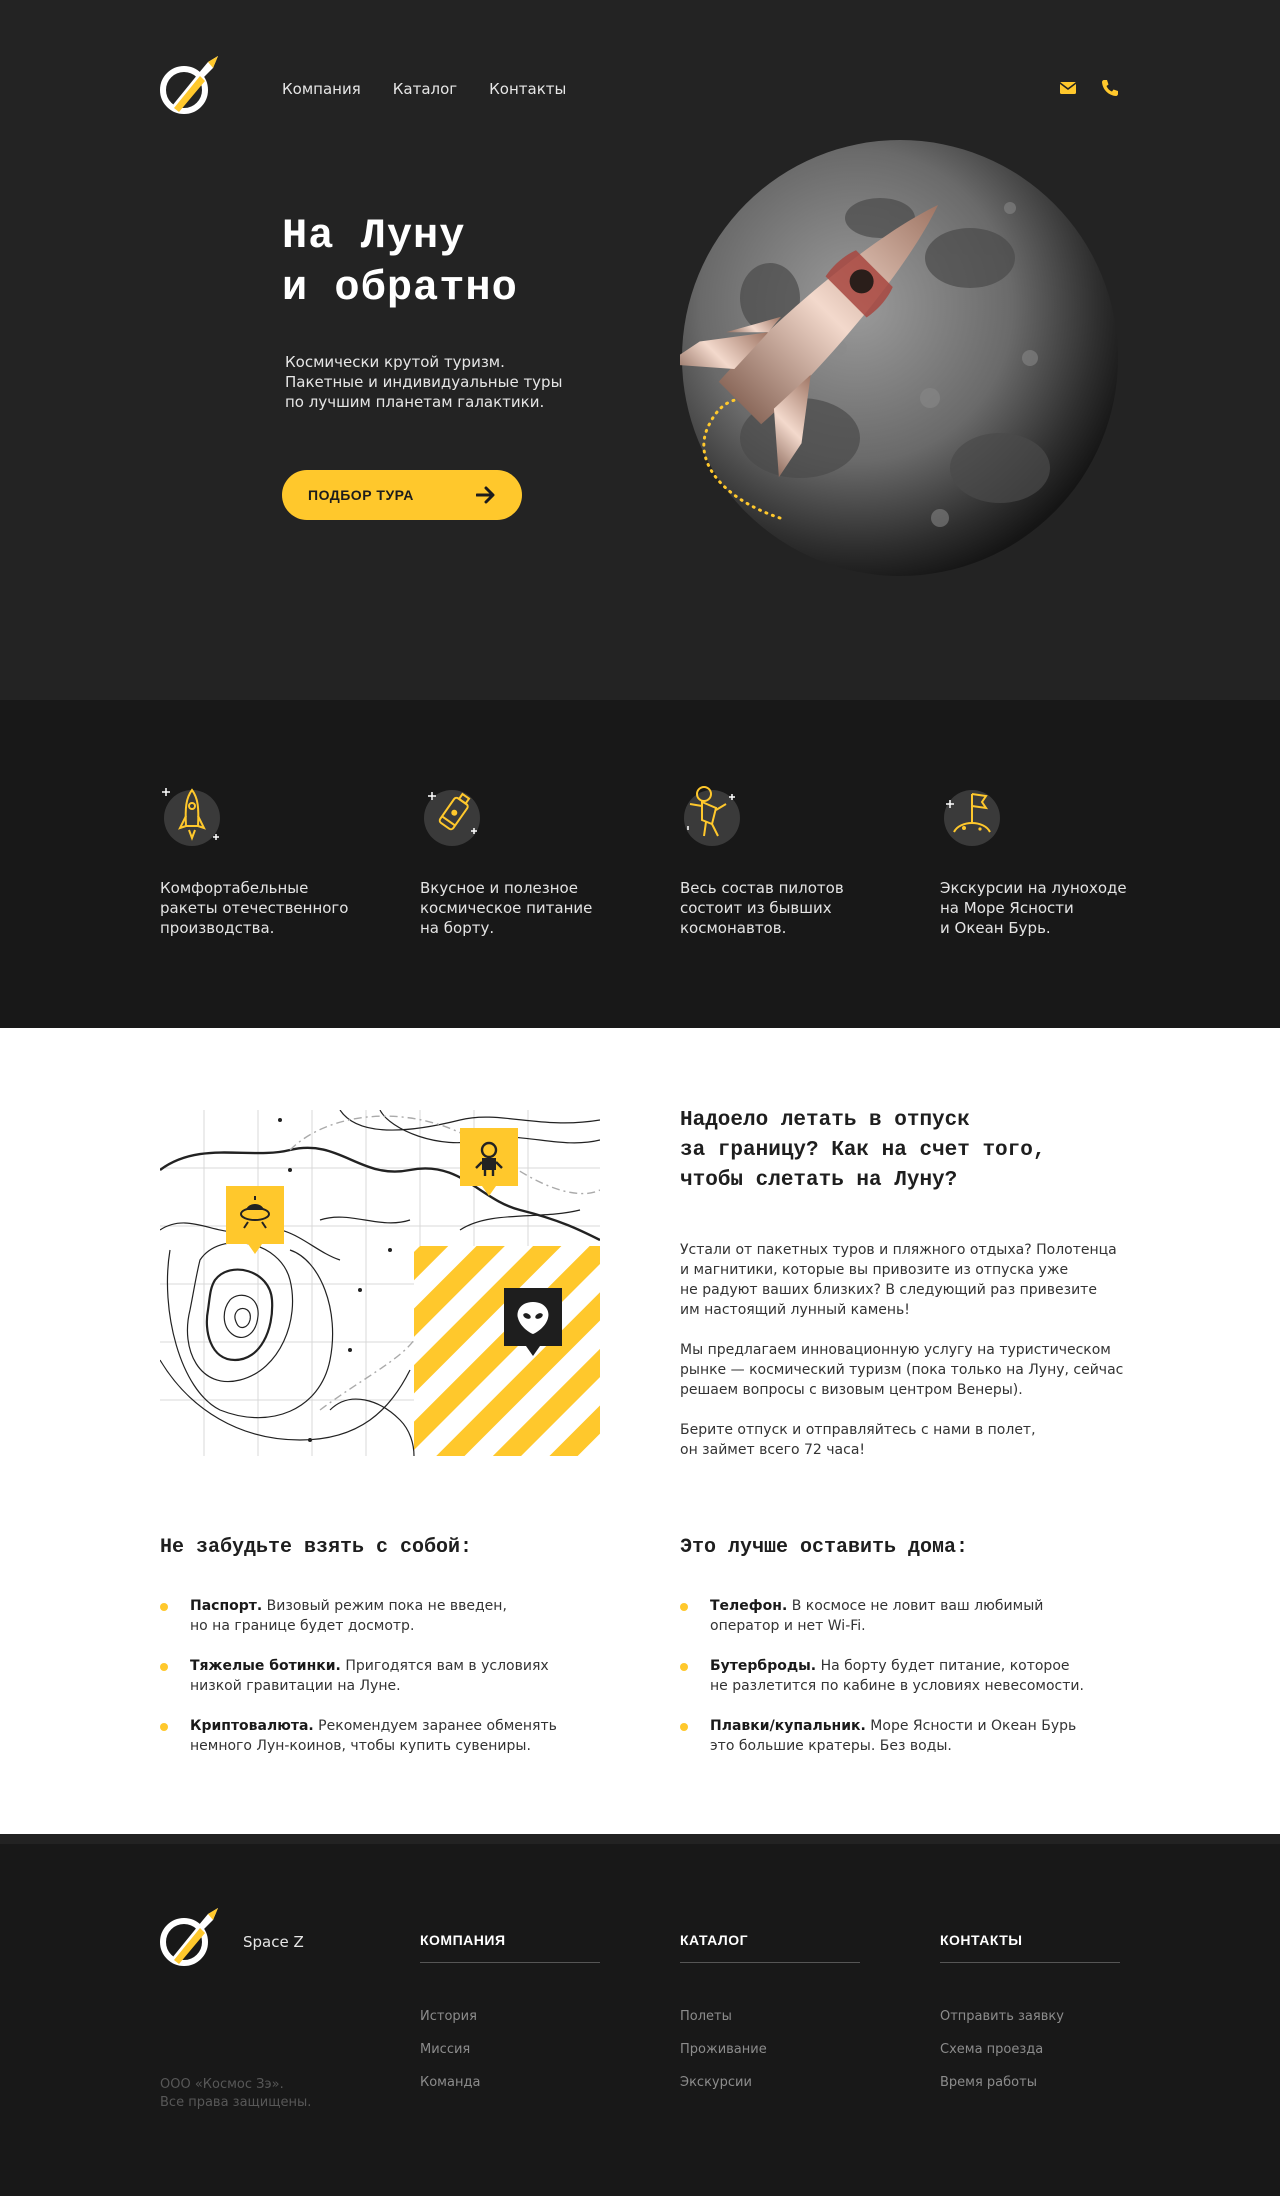  Describe the element at coordinates (510, 2082) in the screenshot. I see `footer-link: Команда` at that location.